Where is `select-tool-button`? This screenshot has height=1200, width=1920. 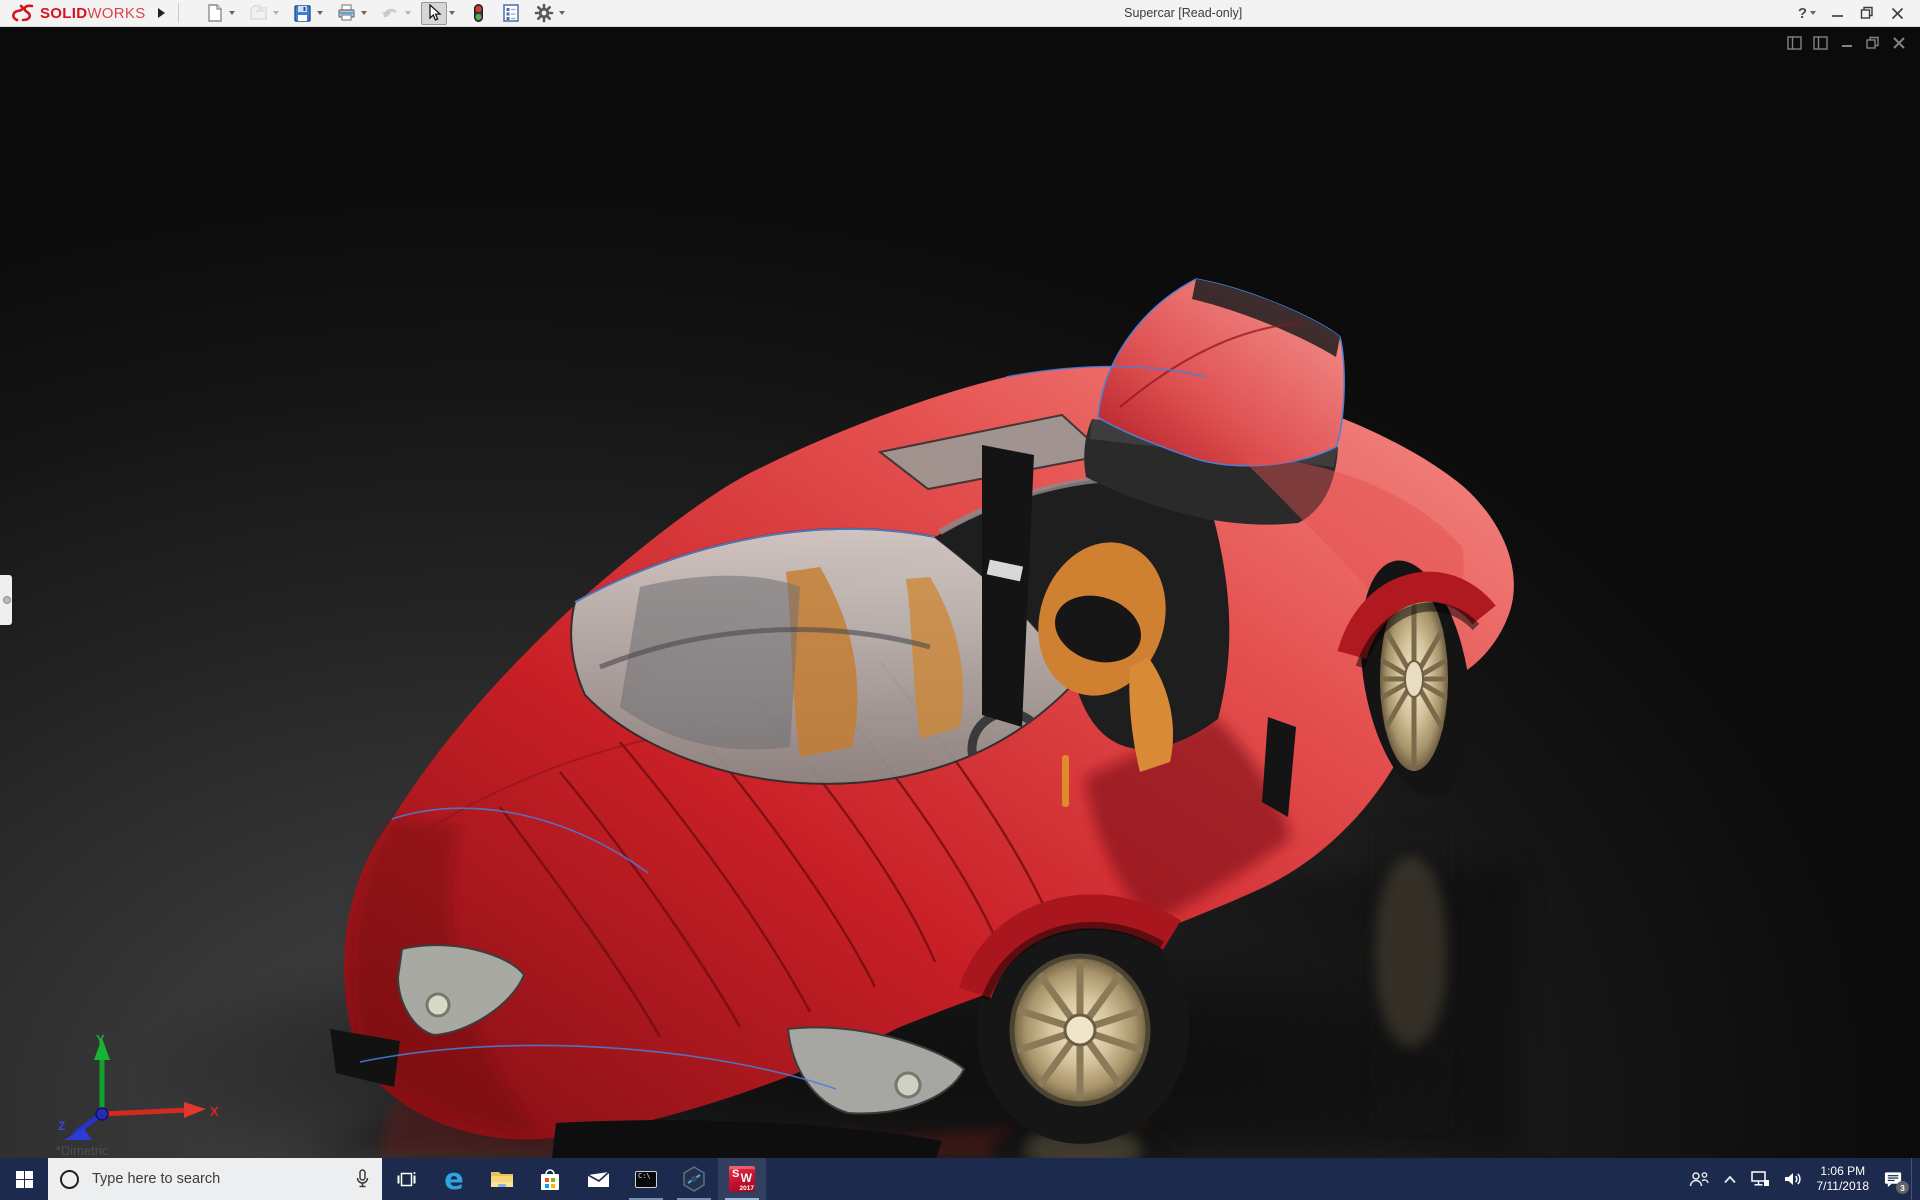 select-tool-button is located at coordinates (433, 13).